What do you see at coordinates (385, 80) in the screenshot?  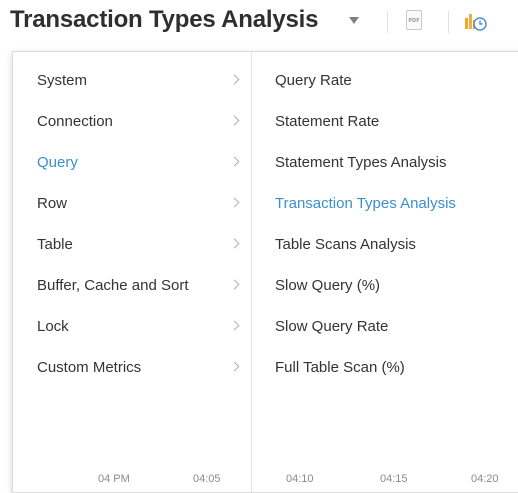 I see `submenu-item: Query Rate` at bounding box center [385, 80].